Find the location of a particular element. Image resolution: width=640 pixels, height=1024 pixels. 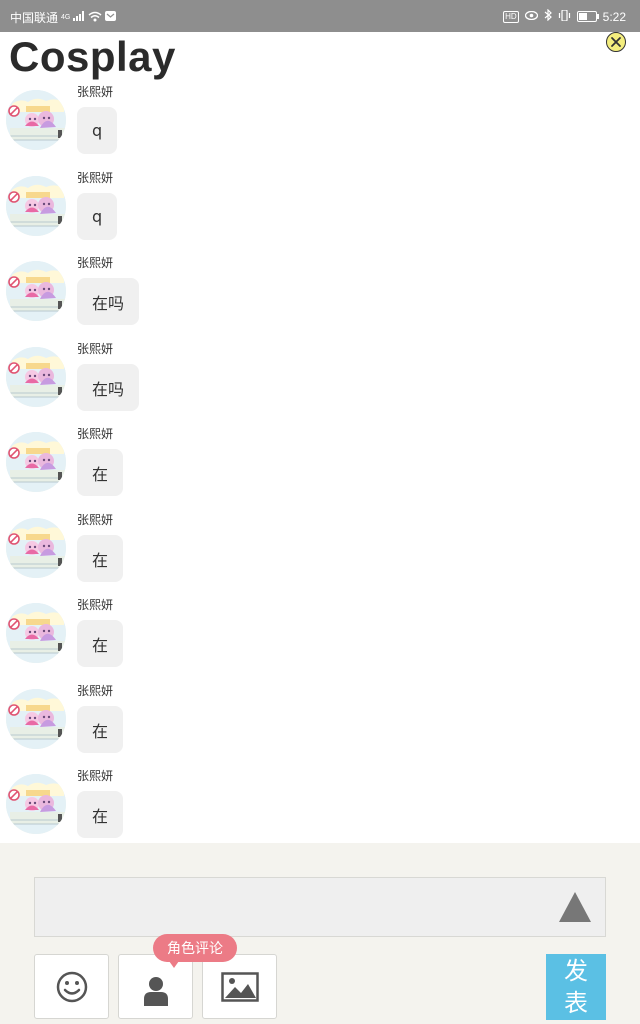

close-button is located at coordinates (616, 42).